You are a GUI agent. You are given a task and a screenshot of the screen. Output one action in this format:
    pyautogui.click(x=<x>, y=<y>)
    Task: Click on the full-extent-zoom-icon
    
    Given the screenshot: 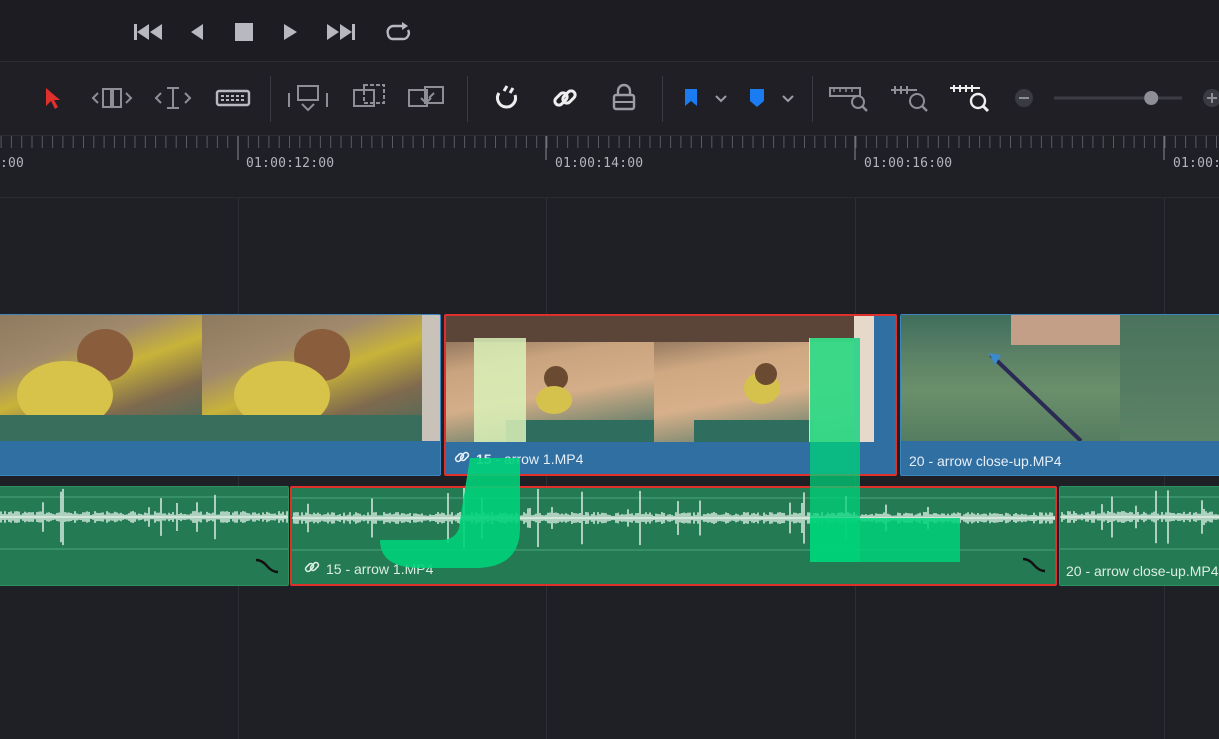 What is the action you would take?
    pyautogui.click(x=849, y=98)
    